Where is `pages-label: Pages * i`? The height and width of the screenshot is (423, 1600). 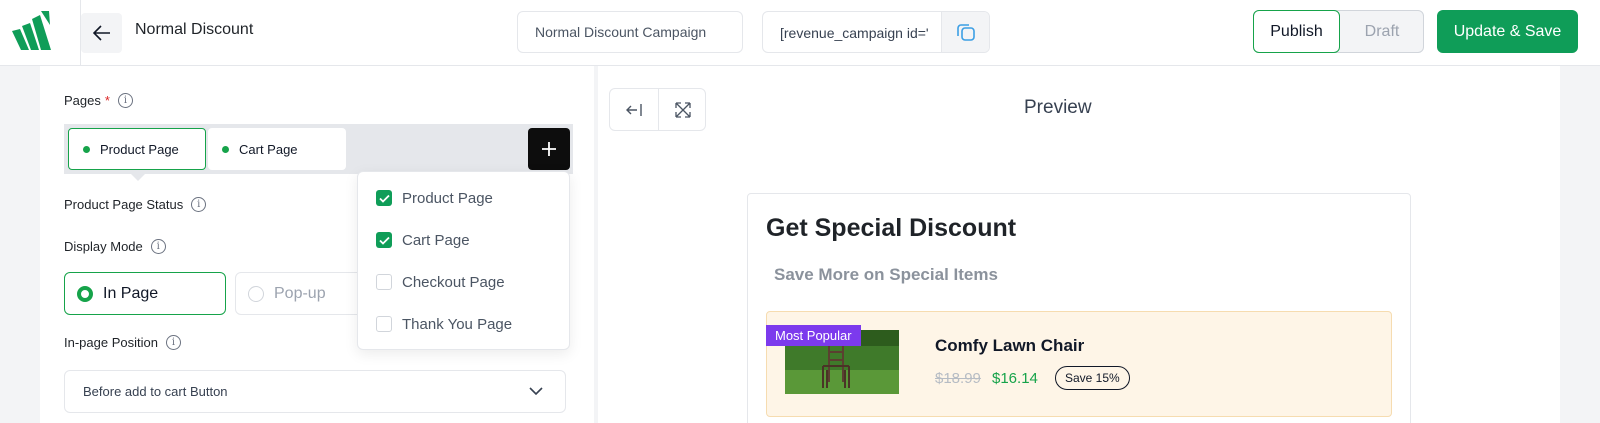
pages-label: Pages * i is located at coordinates (98, 100).